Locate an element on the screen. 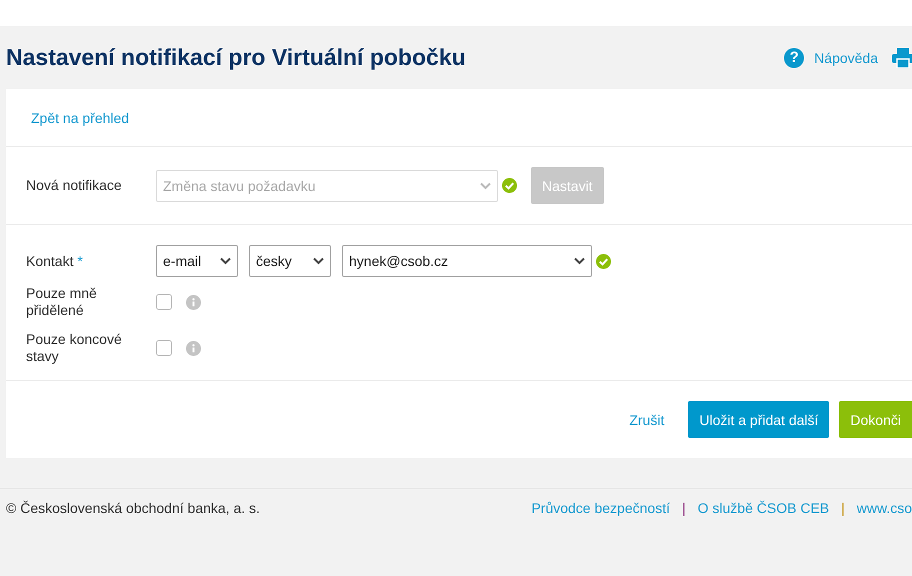  language-select: česky is located at coordinates (290, 261).